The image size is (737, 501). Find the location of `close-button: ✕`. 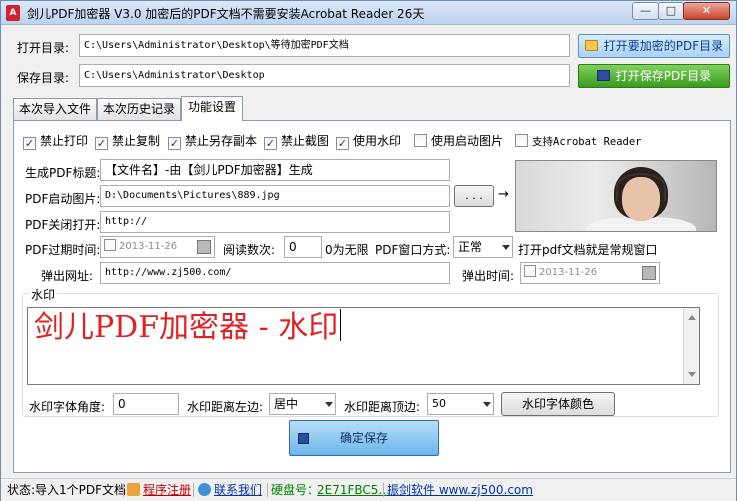

close-button: ✕ is located at coordinates (706, 11).